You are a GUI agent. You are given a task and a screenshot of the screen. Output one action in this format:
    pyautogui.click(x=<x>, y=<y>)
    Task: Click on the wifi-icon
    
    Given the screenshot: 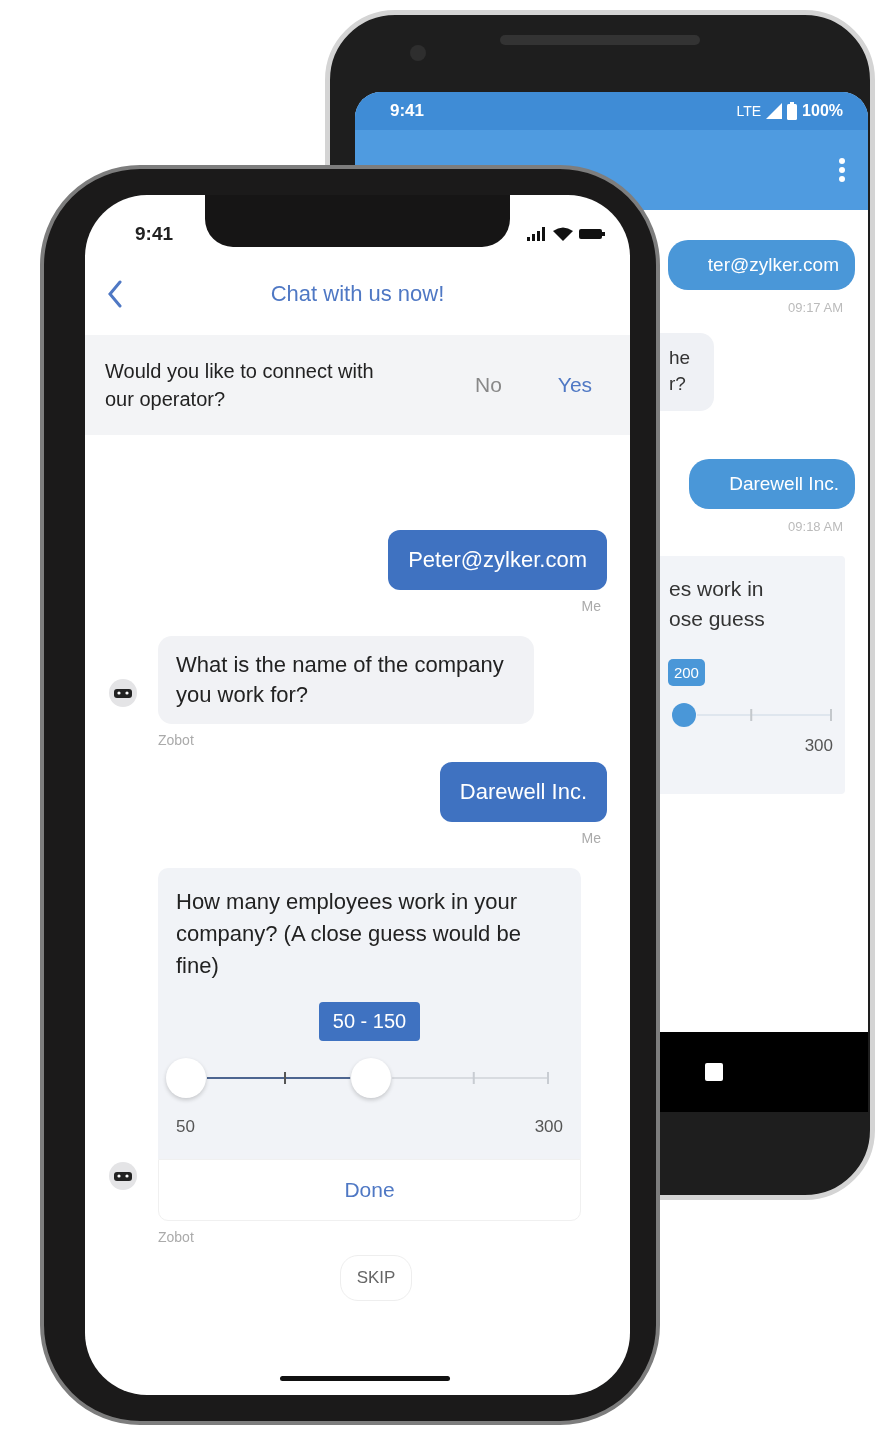 What is the action you would take?
    pyautogui.click(x=563, y=234)
    